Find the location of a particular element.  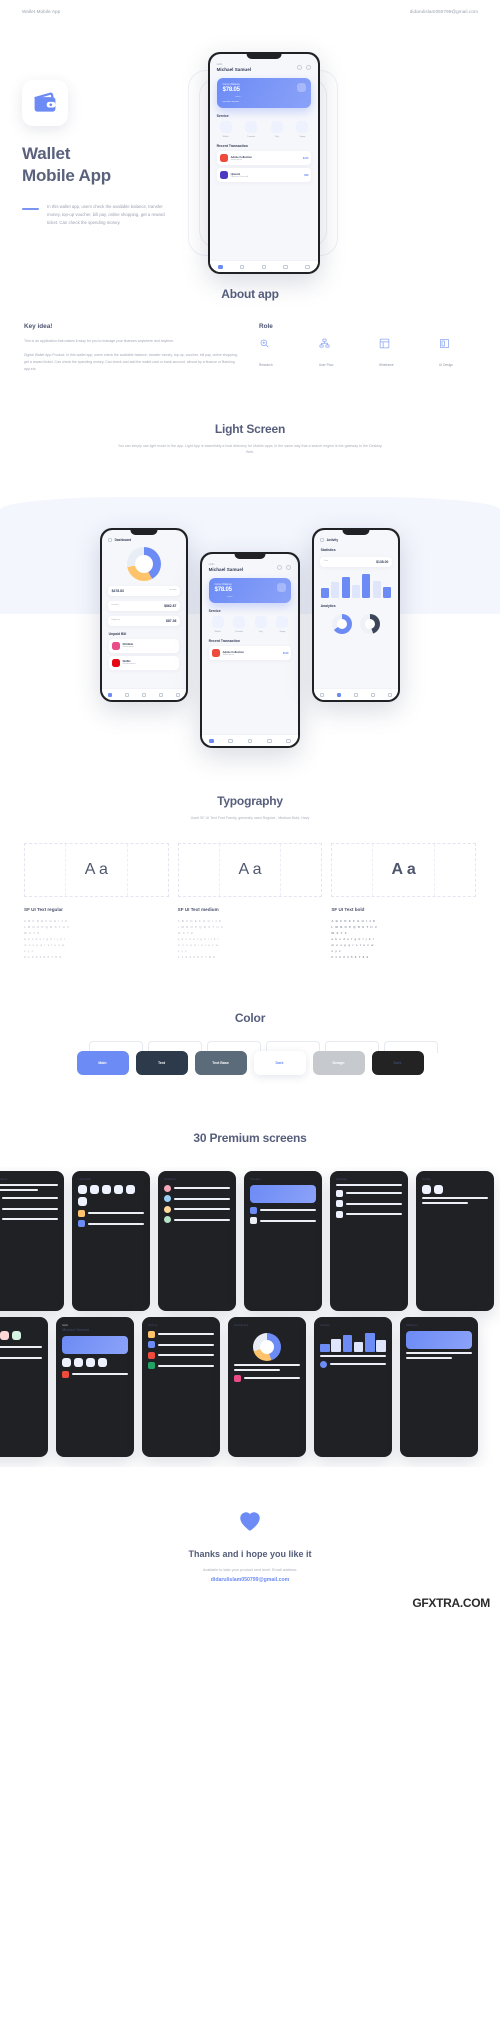

analytics-title: Analytics is located at coordinates (328, 605).